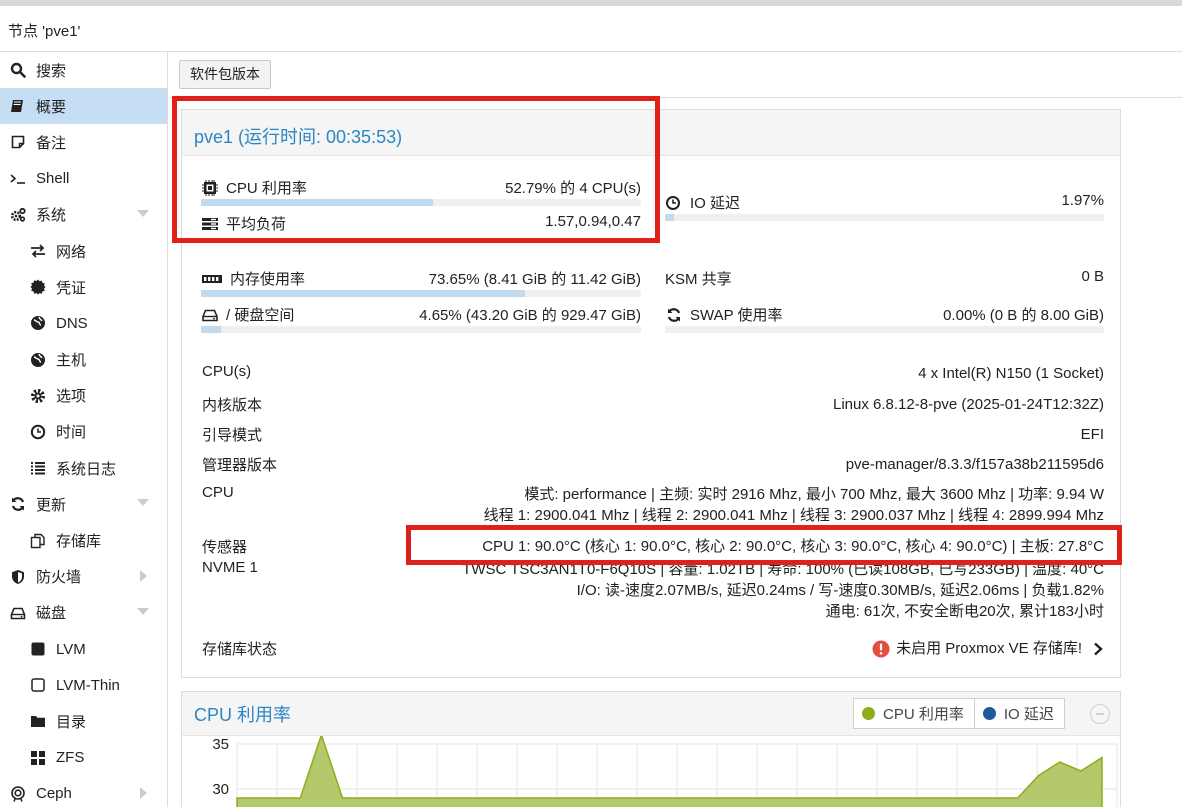  What do you see at coordinates (71, 649) in the screenshot?
I see `sidebar-item-label: LVM` at bounding box center [71, 649].